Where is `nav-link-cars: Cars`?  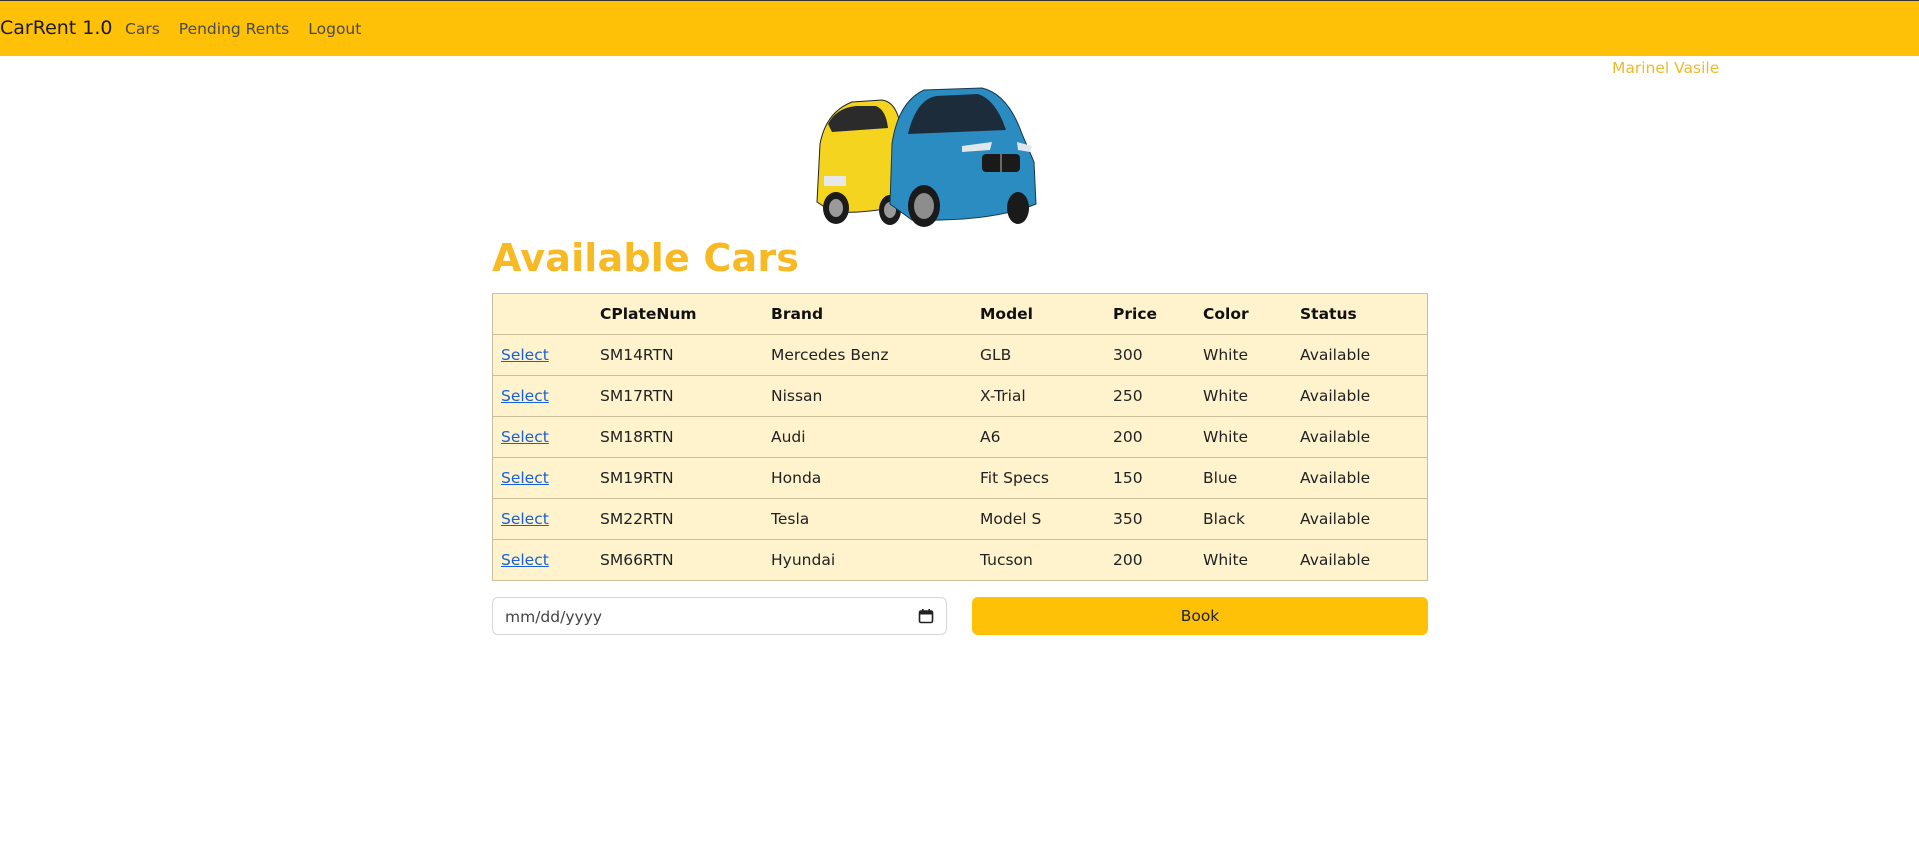
nav-link-cars: Cars is located at coordinates (142, 29).